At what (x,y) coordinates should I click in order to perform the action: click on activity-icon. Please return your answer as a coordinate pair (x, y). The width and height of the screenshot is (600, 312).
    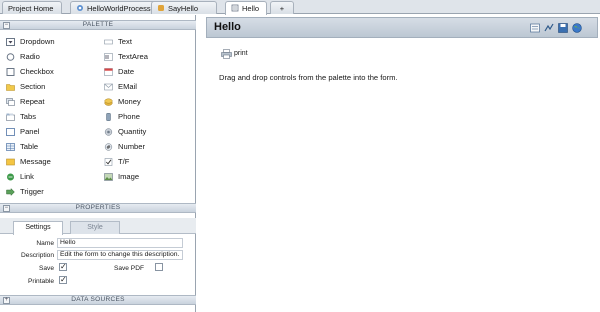
    Looking at the image, I should click on (161, 8).